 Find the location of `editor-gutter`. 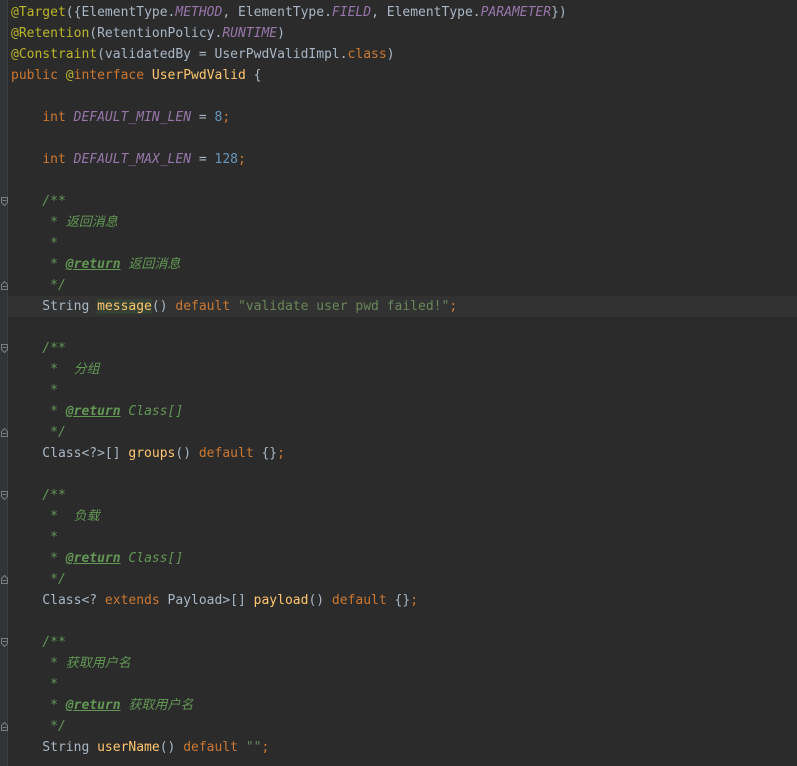

editor-gutter is located at coordinates (4, 383).